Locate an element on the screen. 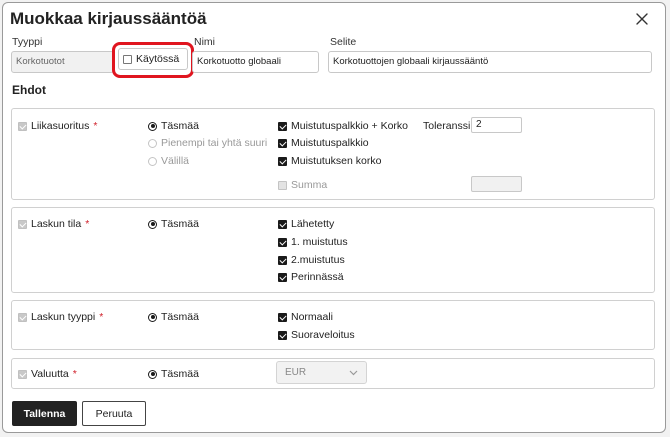 This screenshot has width=670, height=437. save-button: Tallenna is located at coordinates (44, 413).